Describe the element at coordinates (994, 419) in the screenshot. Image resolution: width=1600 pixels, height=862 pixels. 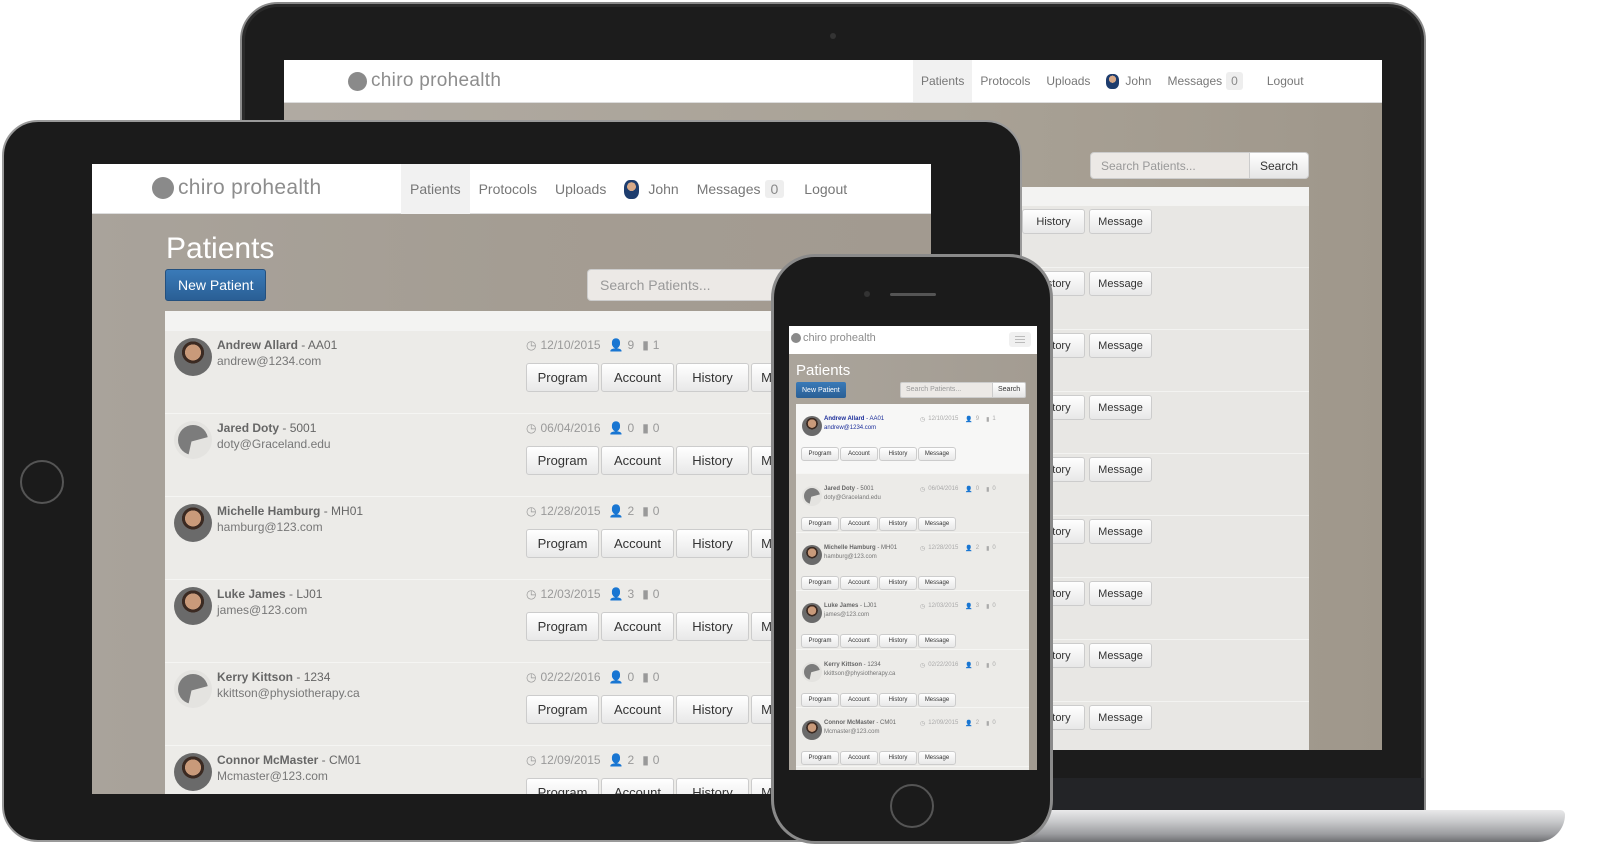
I see `video-count: 1` at that location.